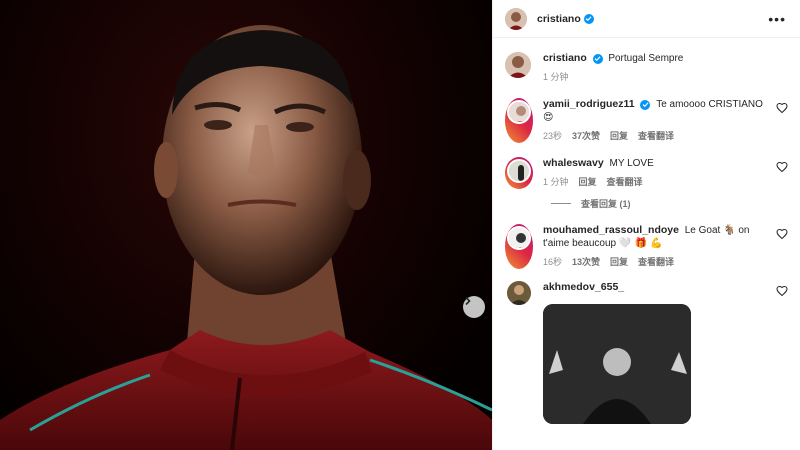 The width and height of the screenshot is (800, 450). What do you see at coordinates (556, 182) in the screenshot?
I see `comment-time: 1 分钟` at bounding box center [556, 182].